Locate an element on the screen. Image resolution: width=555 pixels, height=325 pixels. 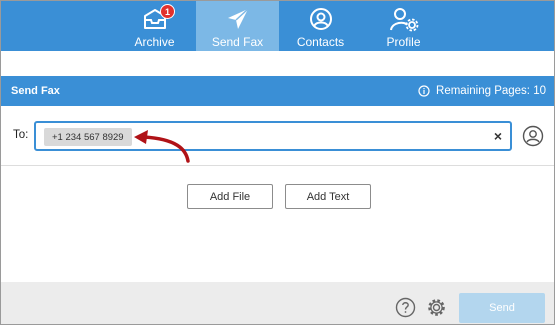
tab-archive: 1 Archive is located at coordinates (154, 26).